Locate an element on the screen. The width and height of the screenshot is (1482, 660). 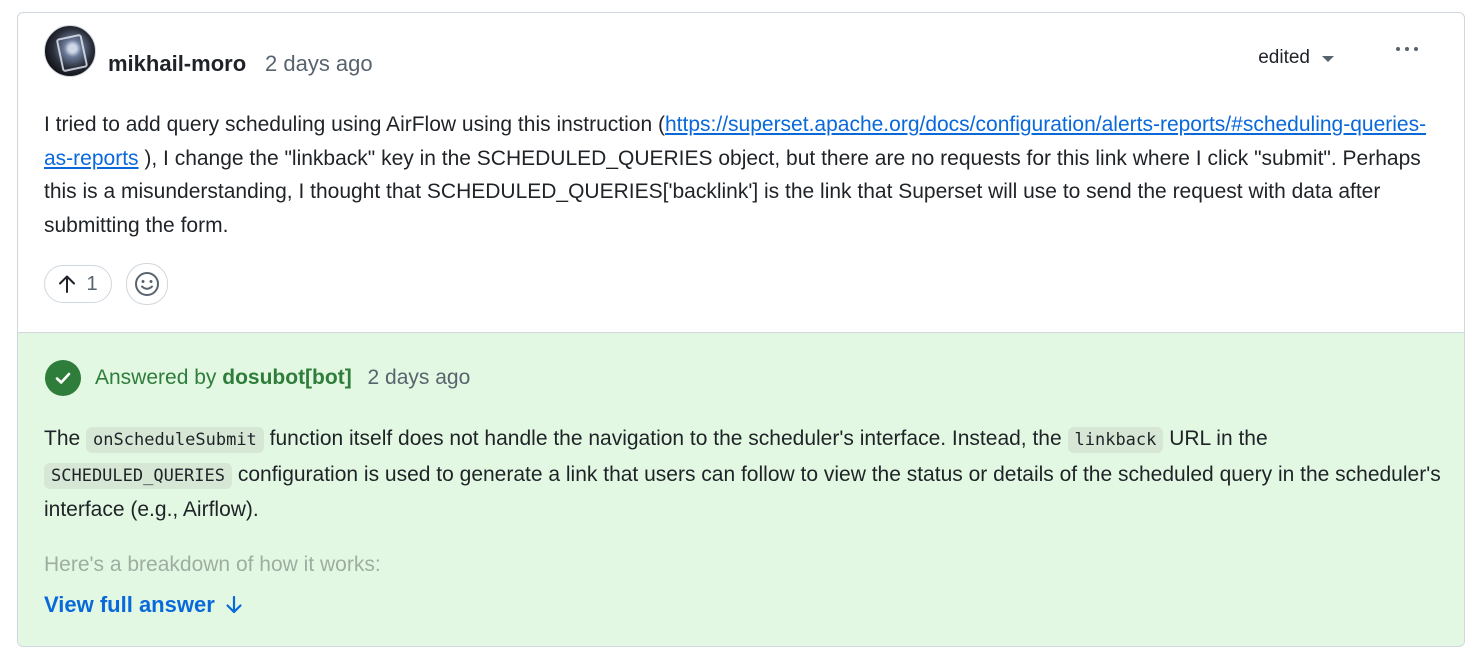
upvote-button: 1 is located at coordinates (78, 284).